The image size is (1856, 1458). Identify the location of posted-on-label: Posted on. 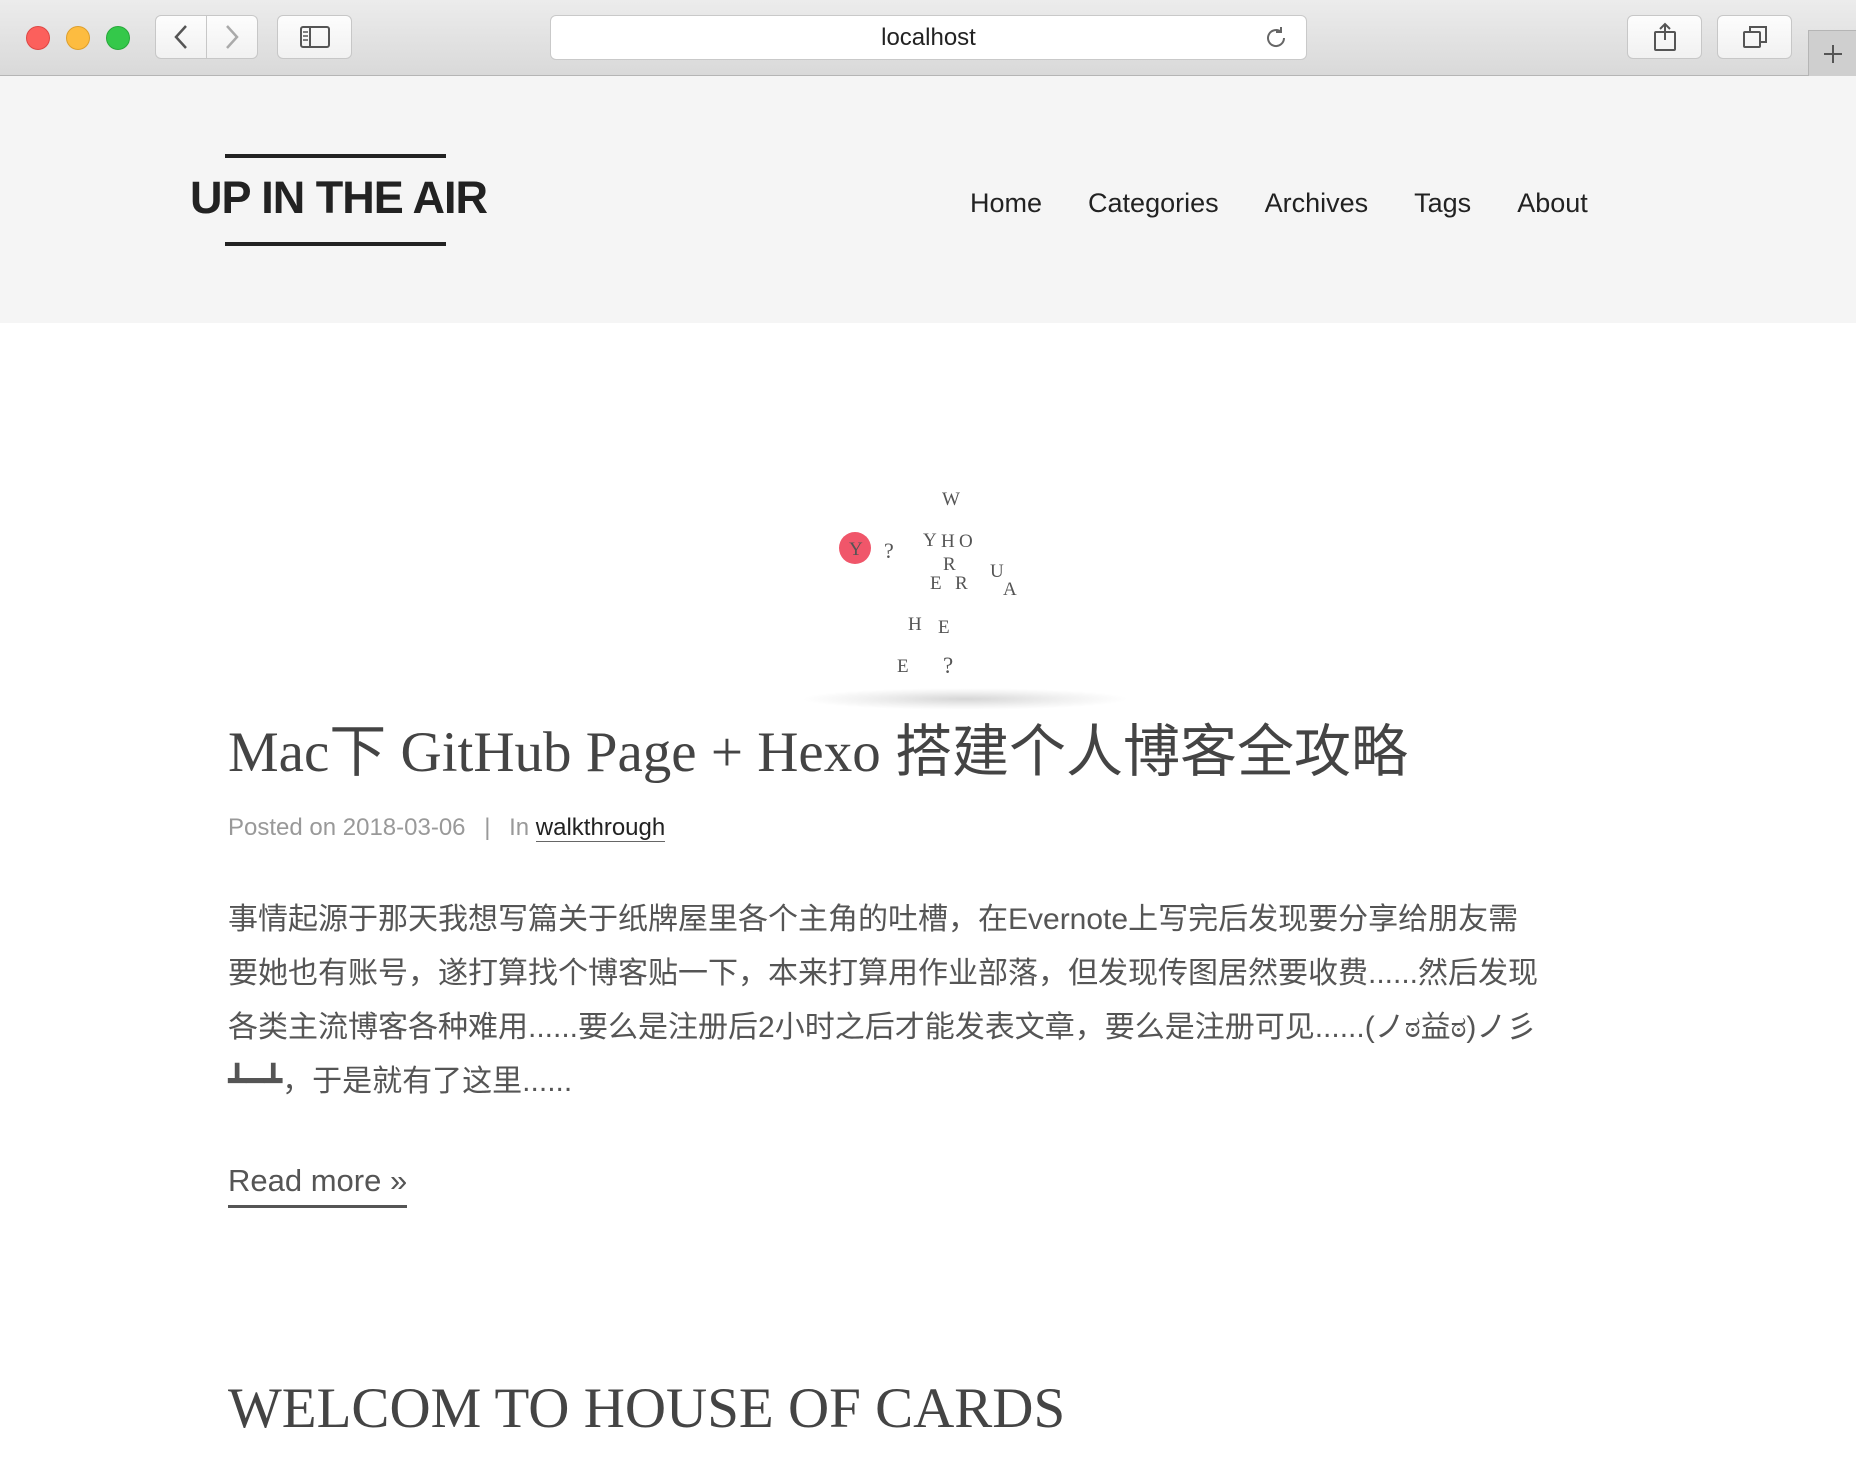
(282, 827).